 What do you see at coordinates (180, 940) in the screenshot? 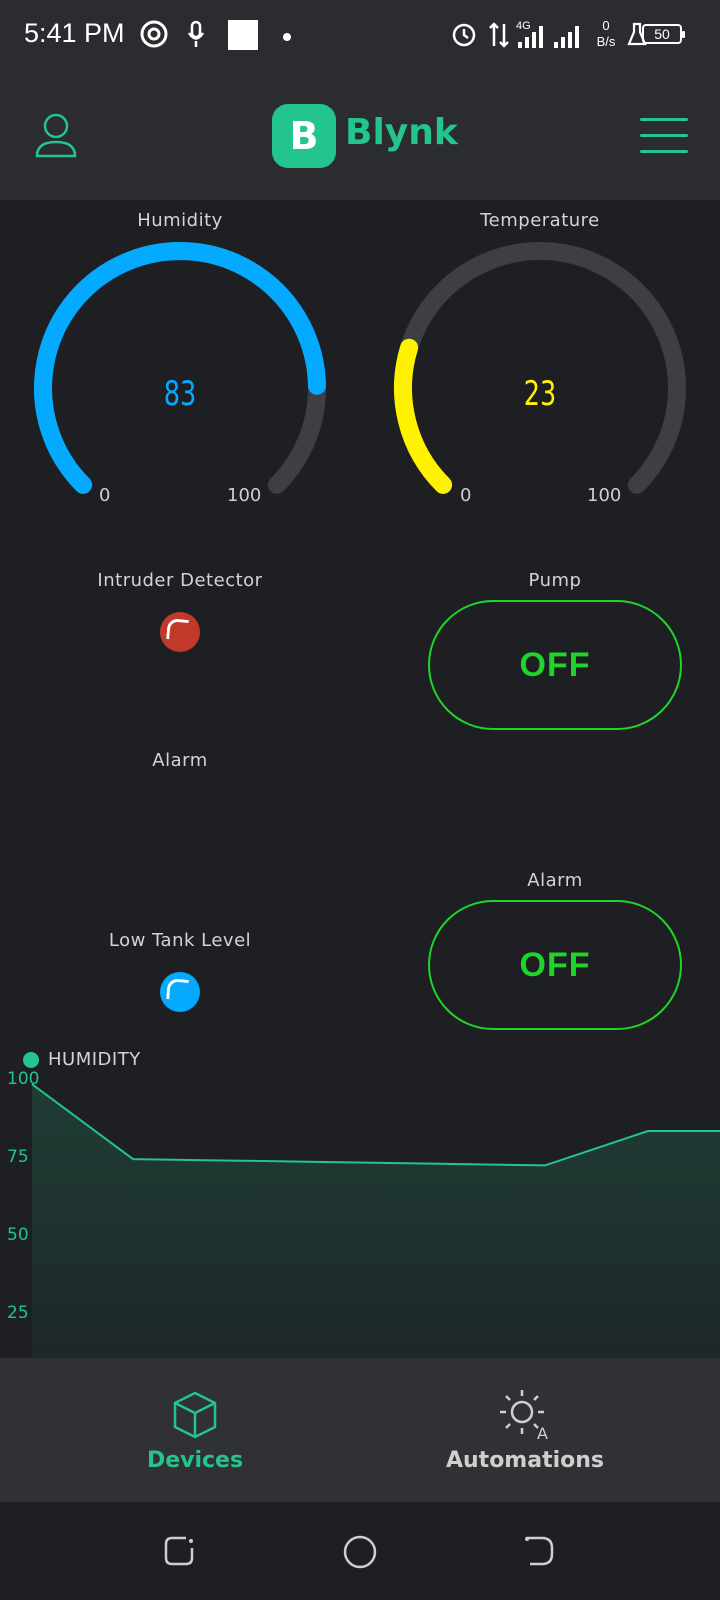
I see `low-tank-label: Low Tank Level` at bounding box center [180, 940].